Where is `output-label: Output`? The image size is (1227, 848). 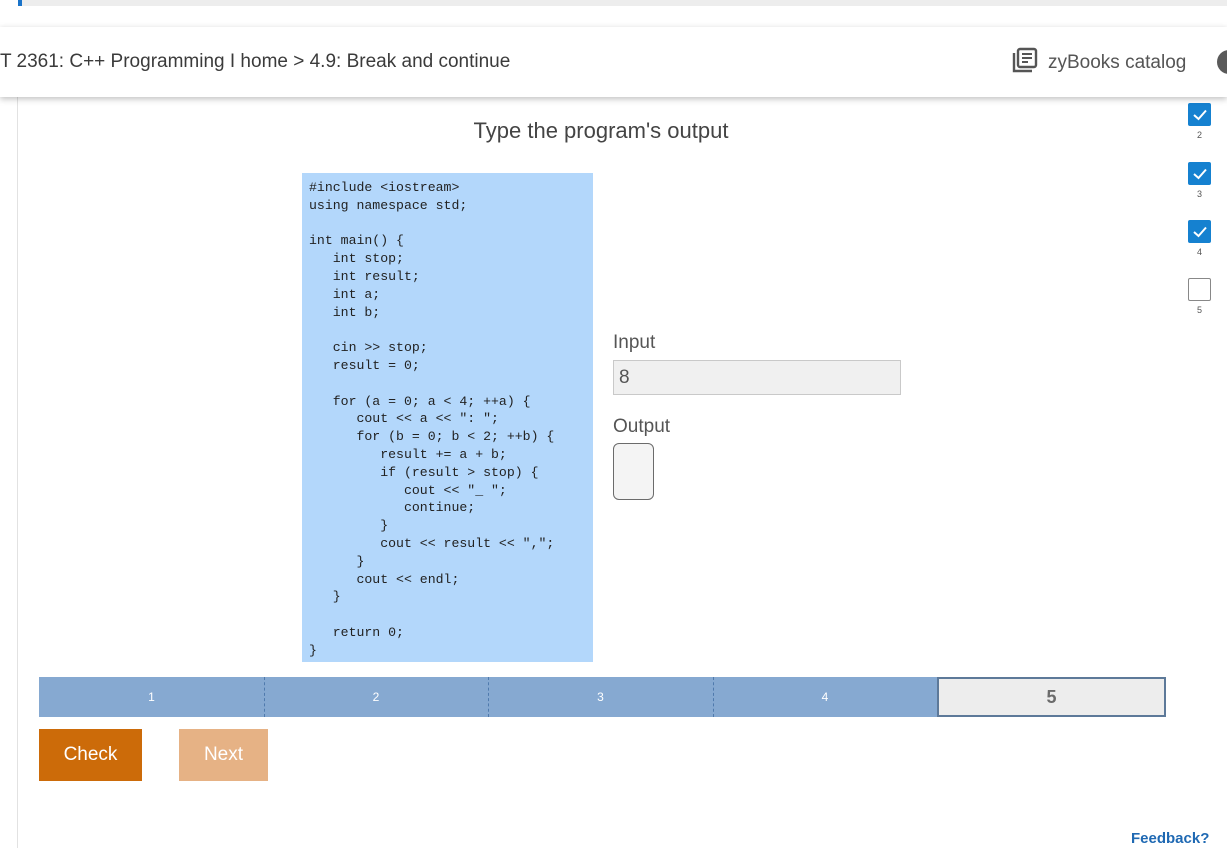 output-label: Output is located at coordinates (642, 426).